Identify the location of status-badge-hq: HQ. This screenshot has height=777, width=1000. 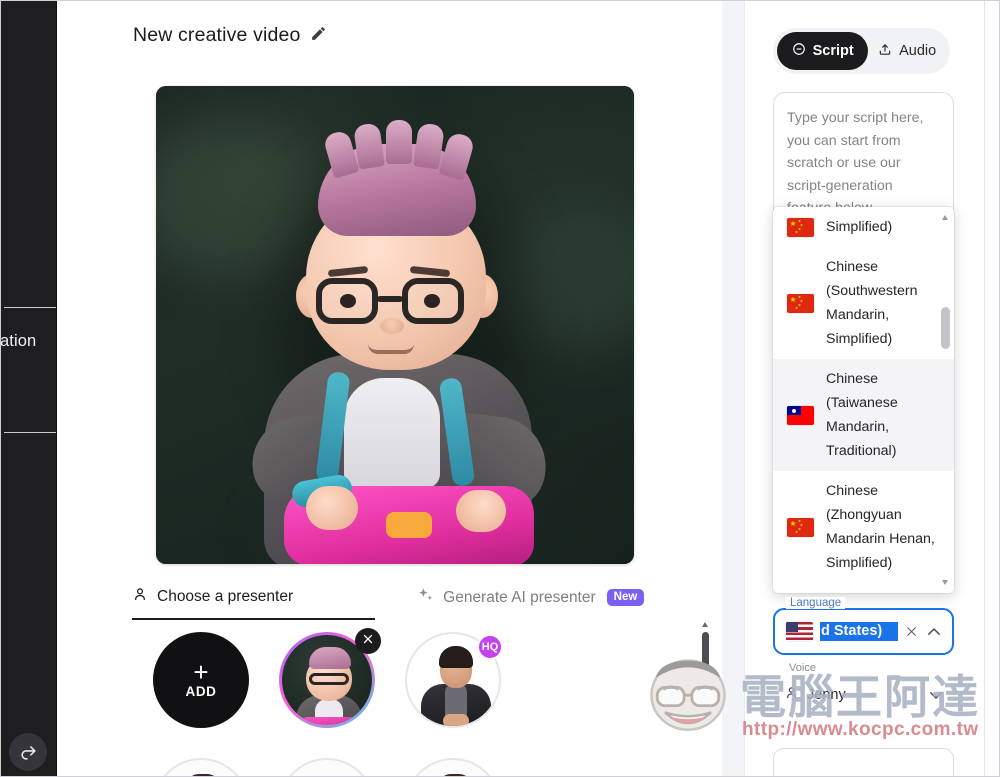
(490, 647).